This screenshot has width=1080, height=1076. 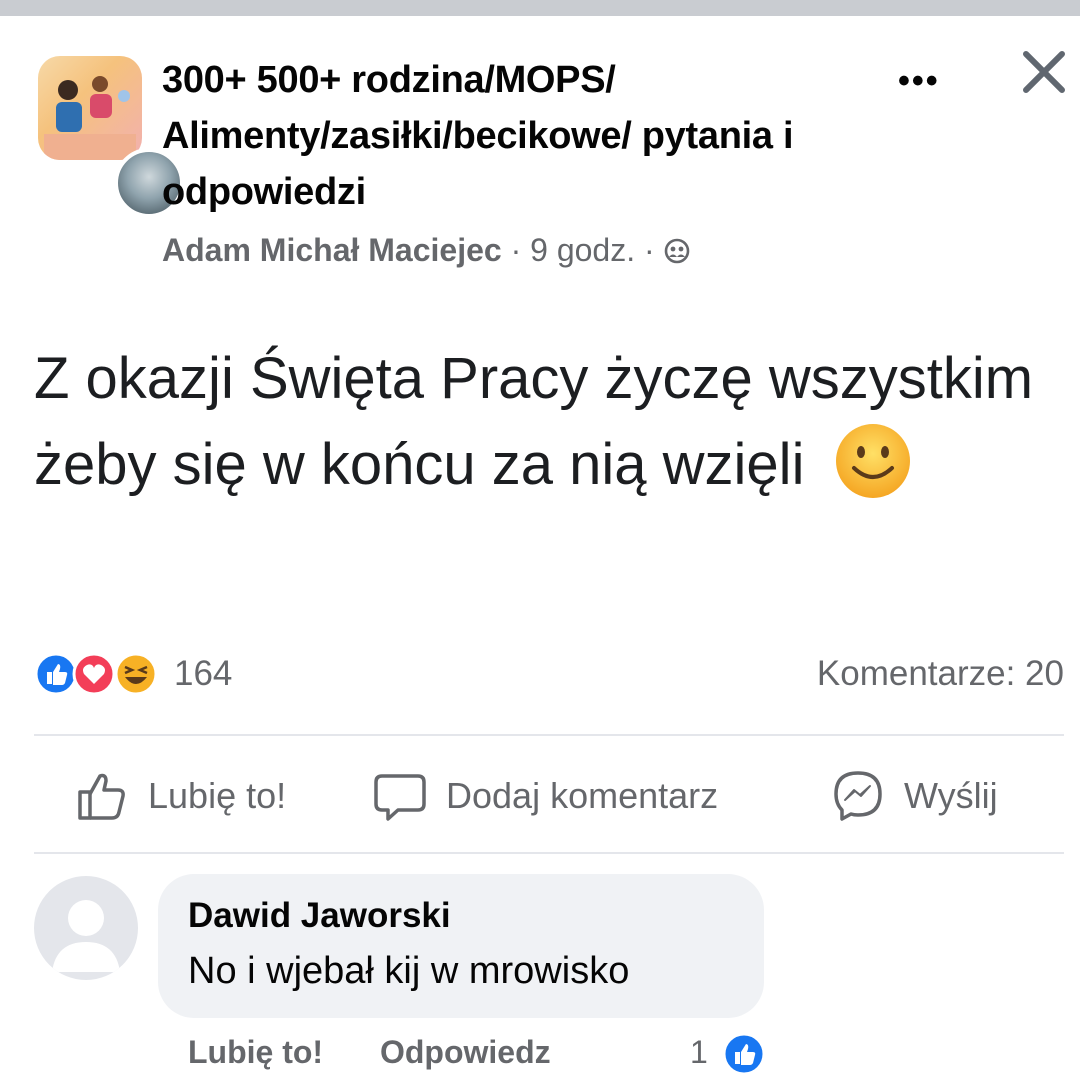 What do you see at coordinates (582, 795) in the screenshot?
I see `comment-button-label: Dodaj komentarz` at bounding box center [582, 795].